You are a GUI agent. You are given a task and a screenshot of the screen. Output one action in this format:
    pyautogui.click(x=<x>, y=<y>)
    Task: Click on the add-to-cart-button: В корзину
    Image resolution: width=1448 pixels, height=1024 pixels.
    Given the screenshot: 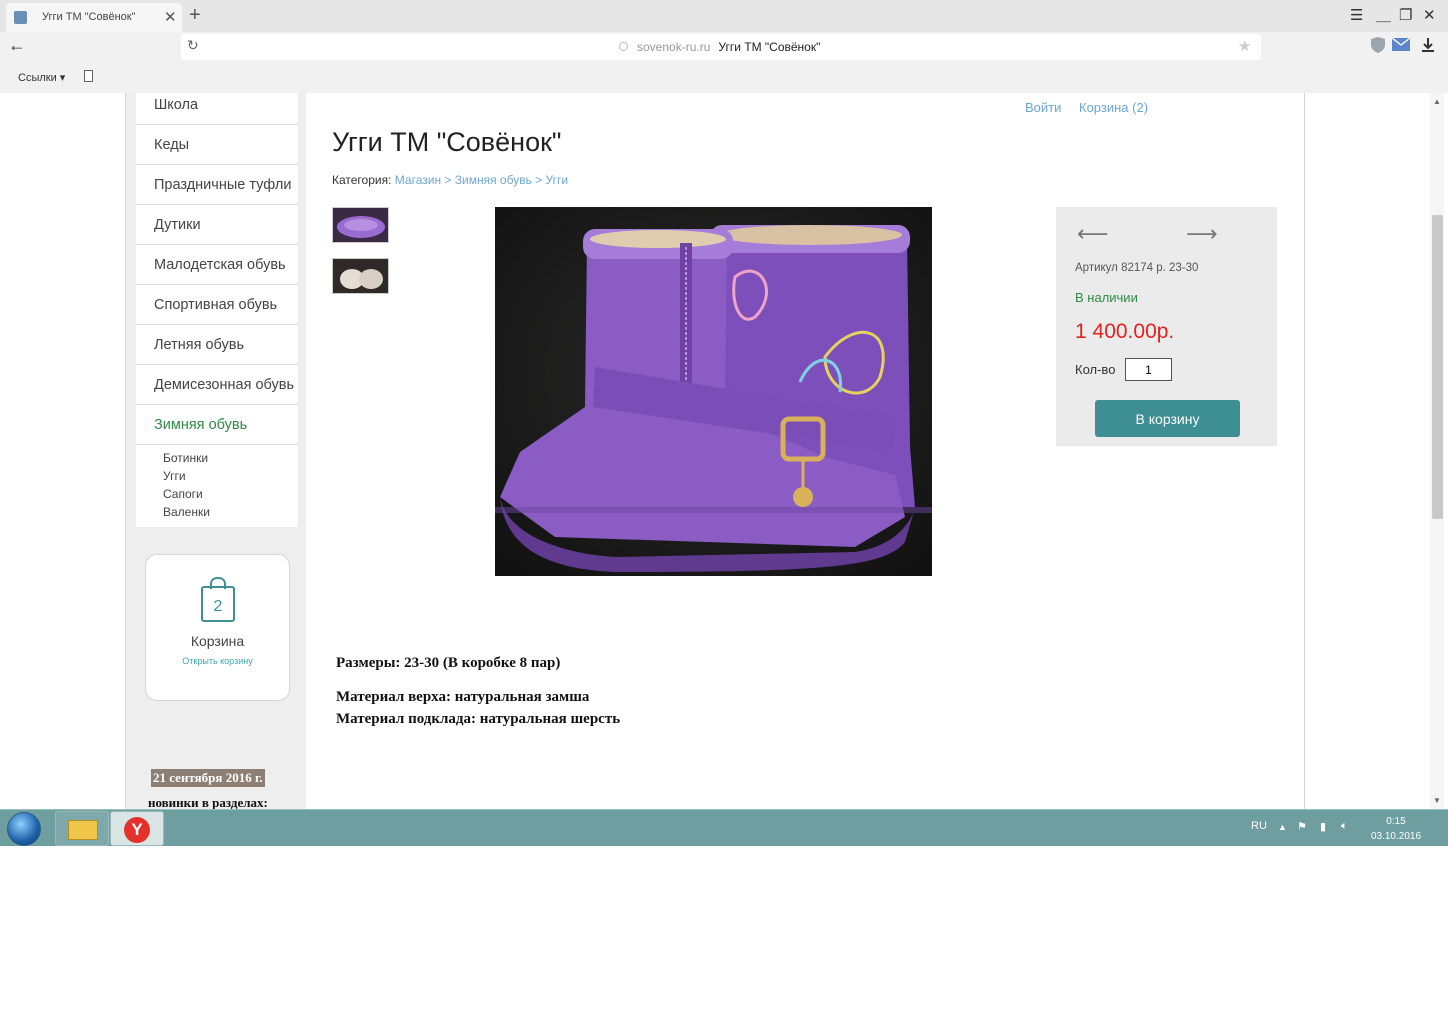 What is the action you would take?
    pyautogui.click(x=1167, y=418)
    